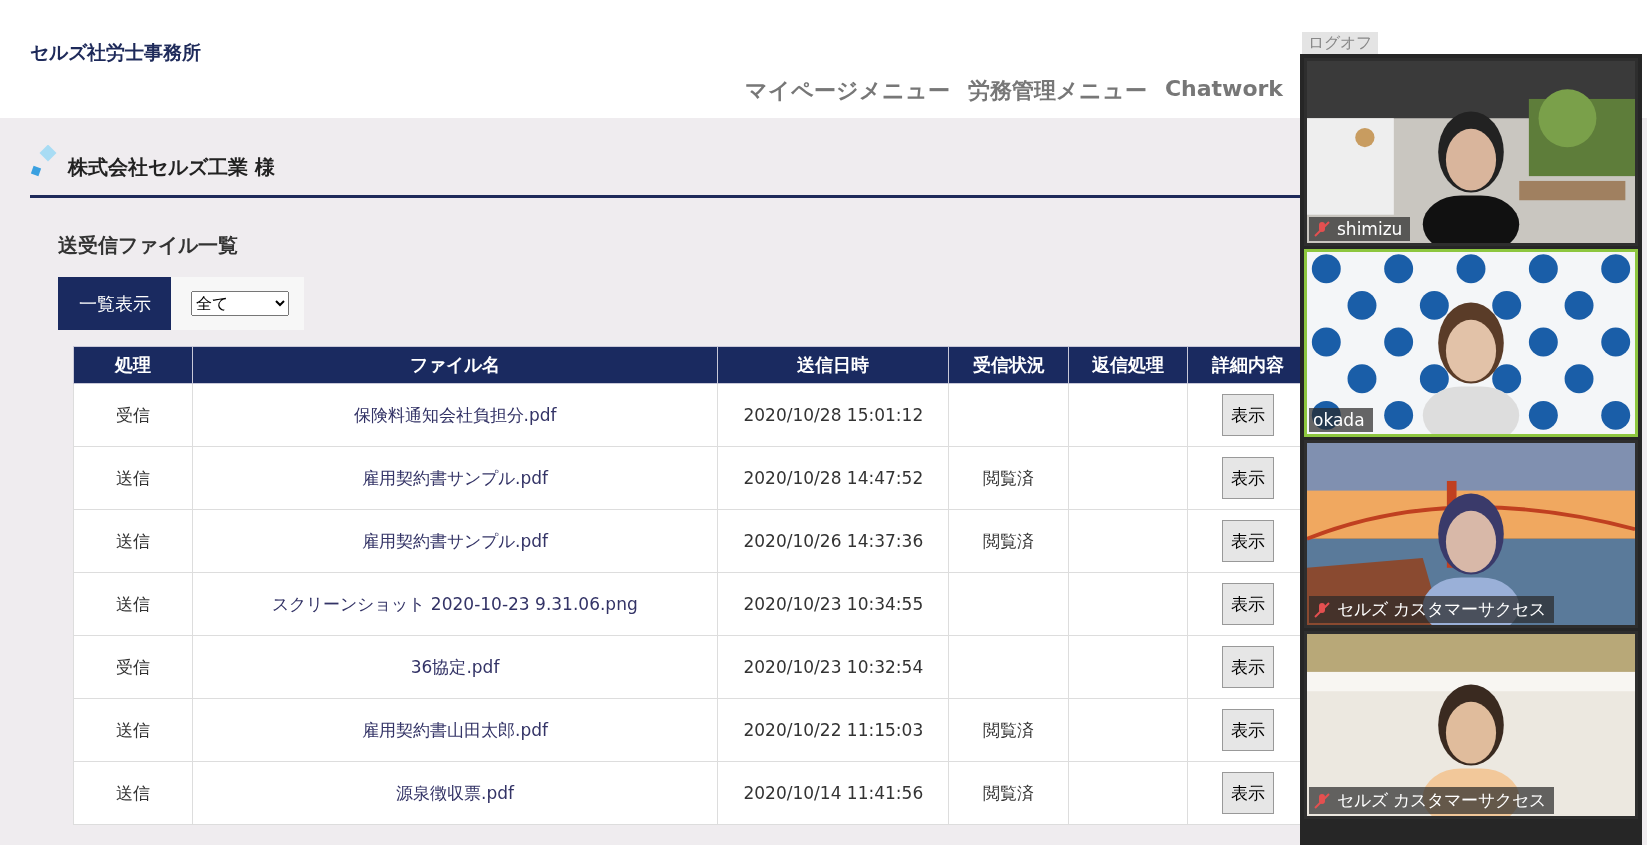 This screenshot has width=1647, height=845. I want to click on nav-link: Chatwork, so click(1223, 91).